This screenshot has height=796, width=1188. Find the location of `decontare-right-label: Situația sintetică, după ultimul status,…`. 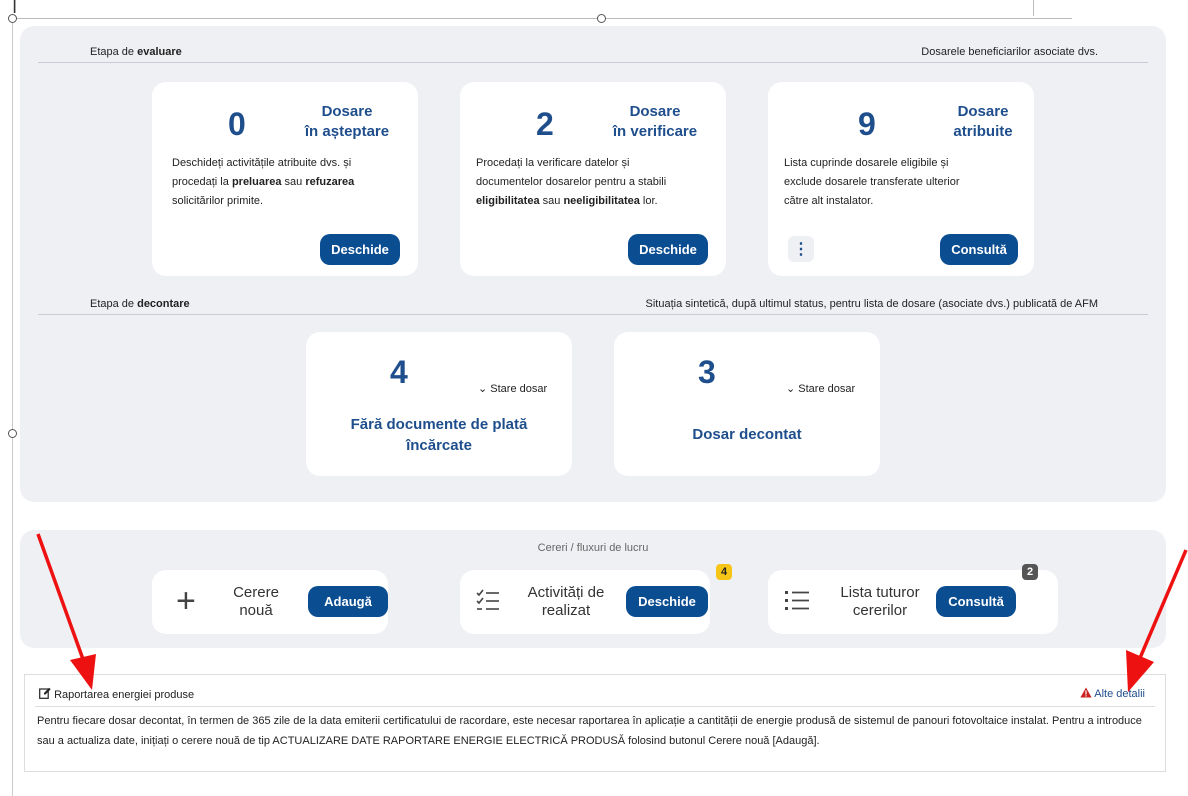

decontare-right-label: Situația sintetică, după ultimul status,… is located at coordinates (871, 304).